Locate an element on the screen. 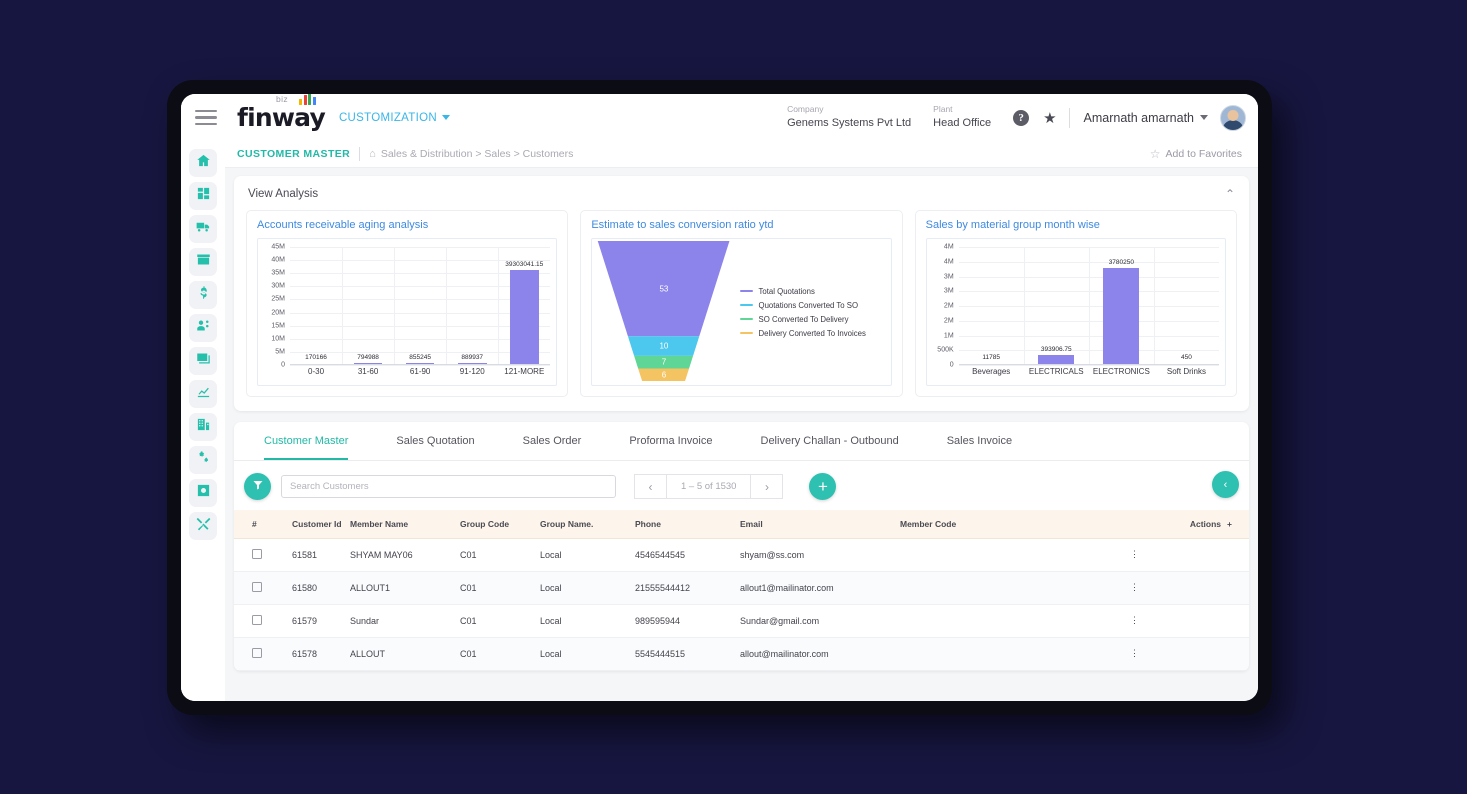 This screenshot has width=1467, height=794. hamburger-menu-icon is located at coordinates (206, 117).